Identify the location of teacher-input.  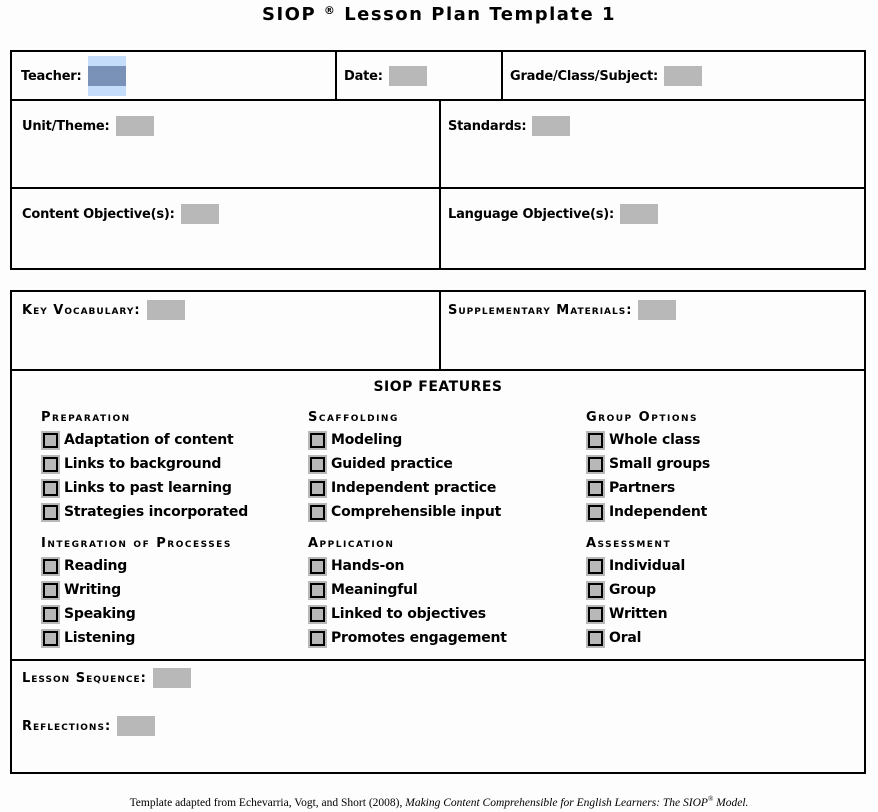
(106, 76).